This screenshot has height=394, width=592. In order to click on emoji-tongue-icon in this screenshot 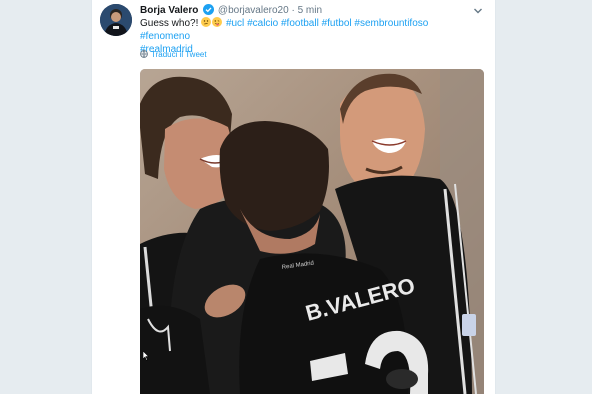, I will do `click(217, 22)`.